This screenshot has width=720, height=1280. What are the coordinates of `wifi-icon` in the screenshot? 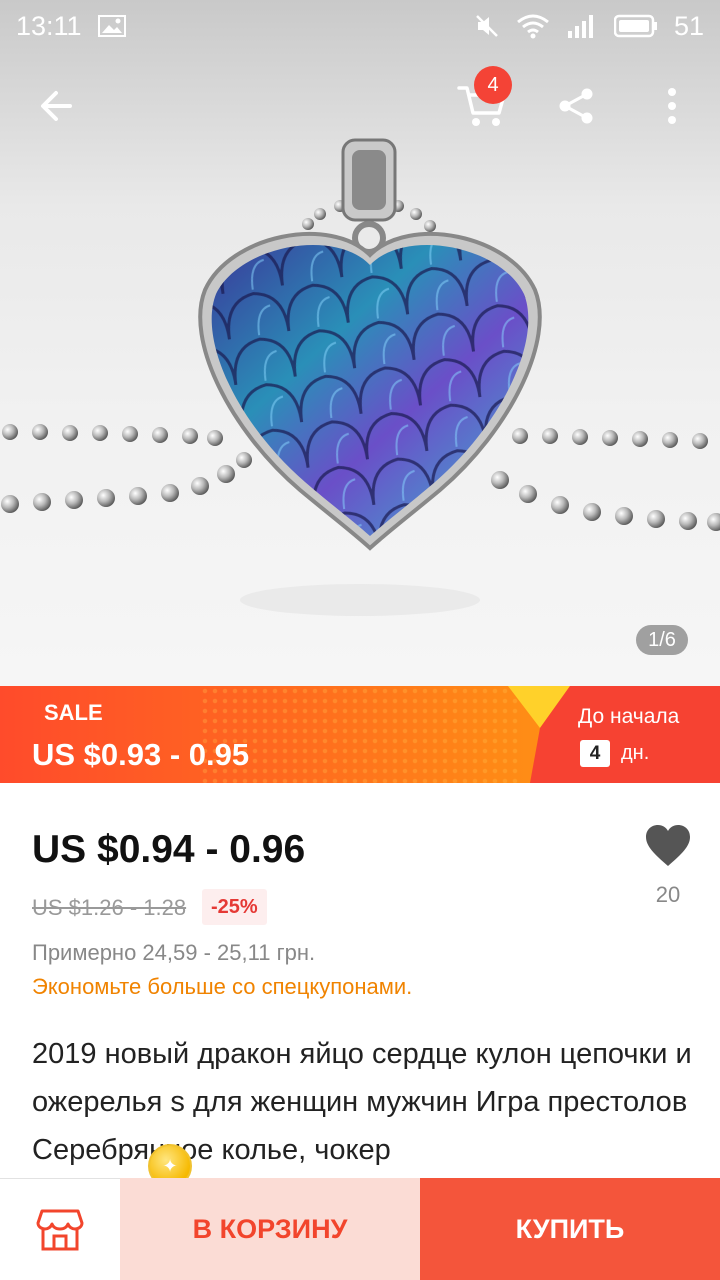 It's located at (533, 26).